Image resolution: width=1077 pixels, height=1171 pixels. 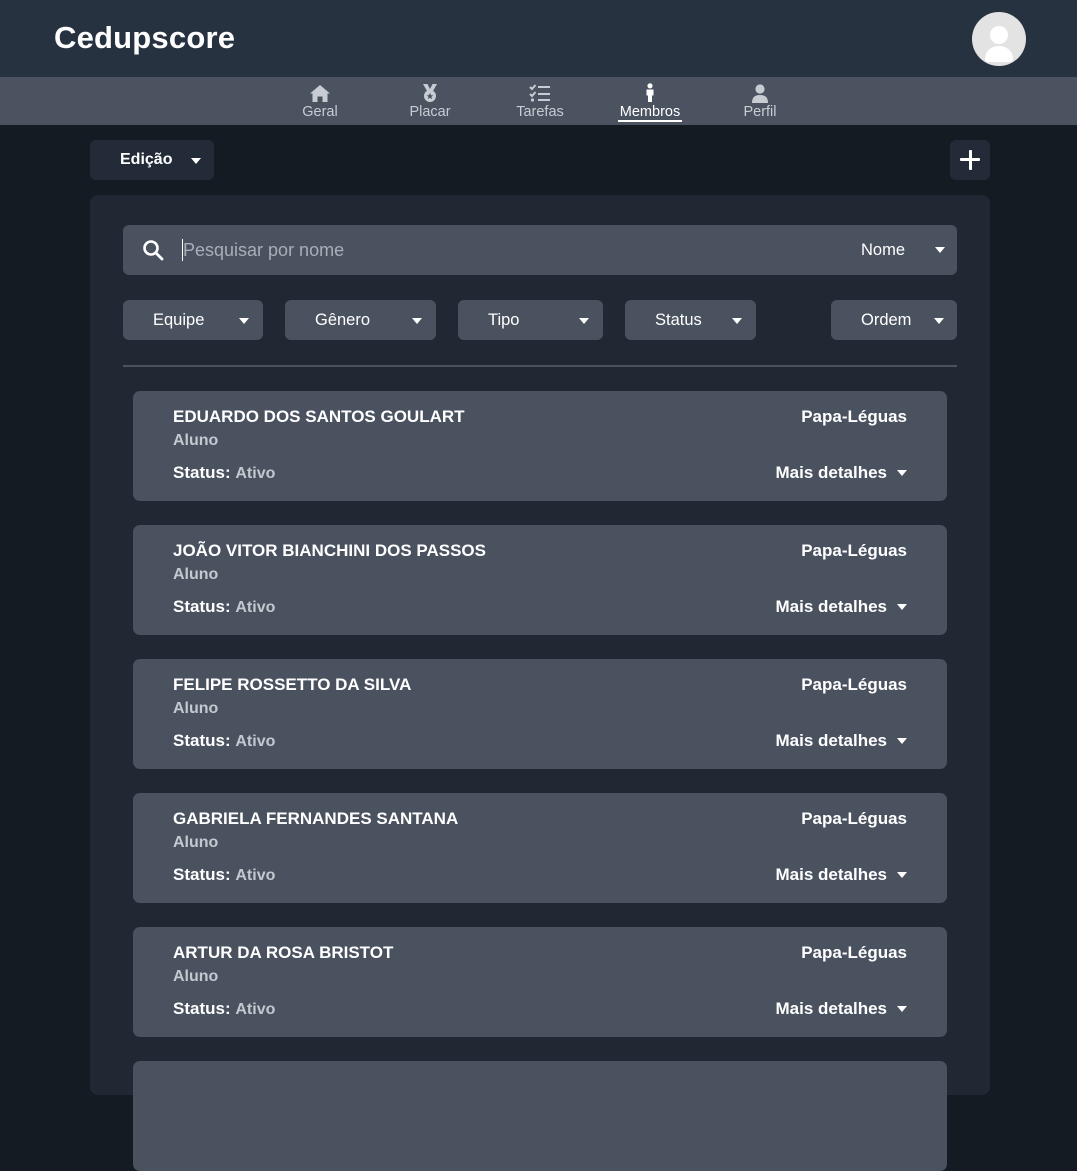 I want to click on person-icon, so click(x=650, y=93).